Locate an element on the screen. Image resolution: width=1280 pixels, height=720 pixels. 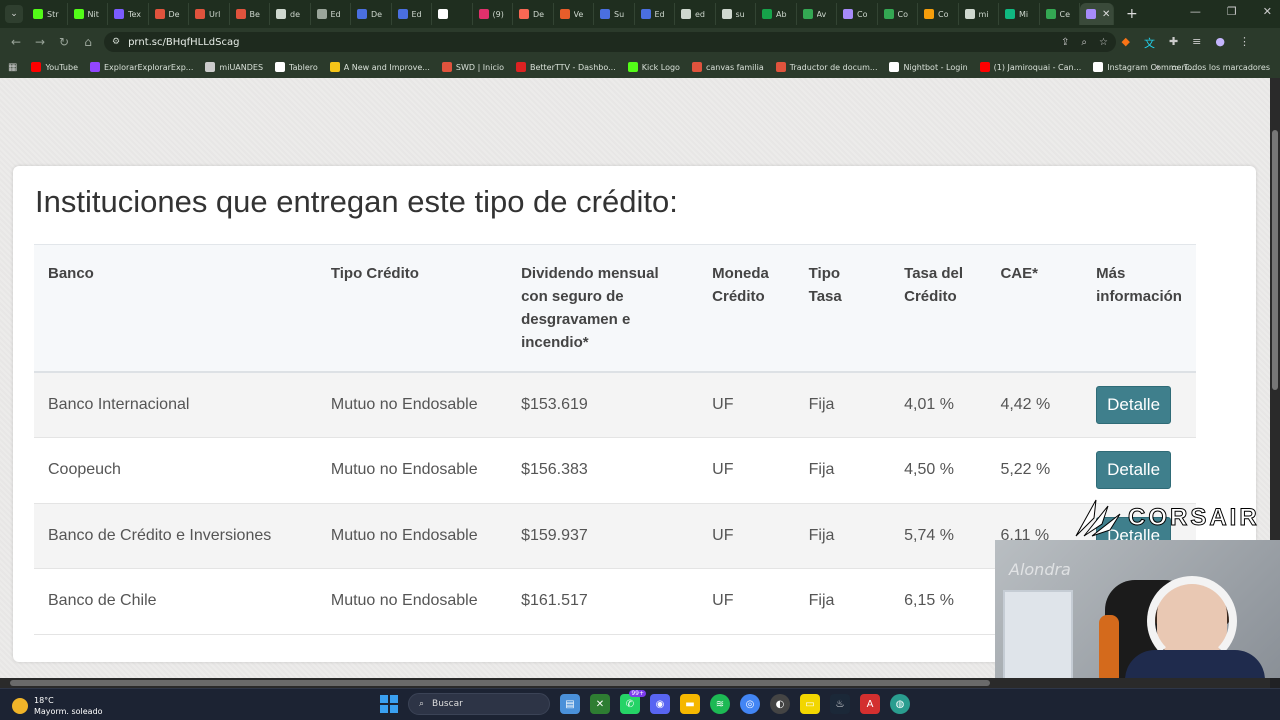
browser-tab: Ve is located at coordinates (574, 14).